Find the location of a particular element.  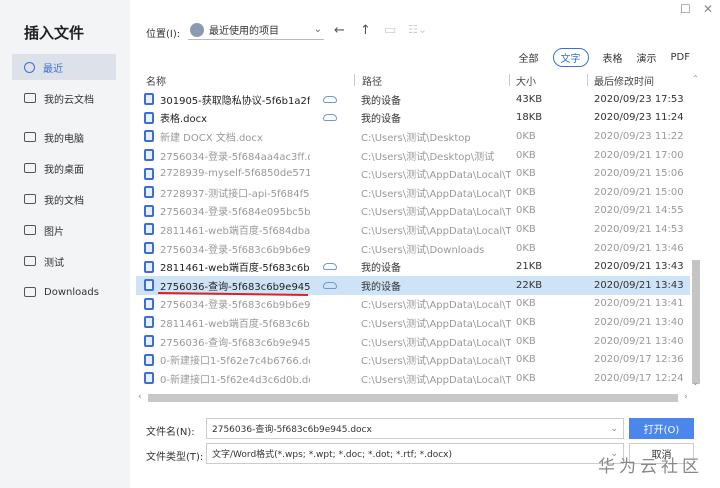

filter-pdf: PDF is located at coordinates (680, 57).